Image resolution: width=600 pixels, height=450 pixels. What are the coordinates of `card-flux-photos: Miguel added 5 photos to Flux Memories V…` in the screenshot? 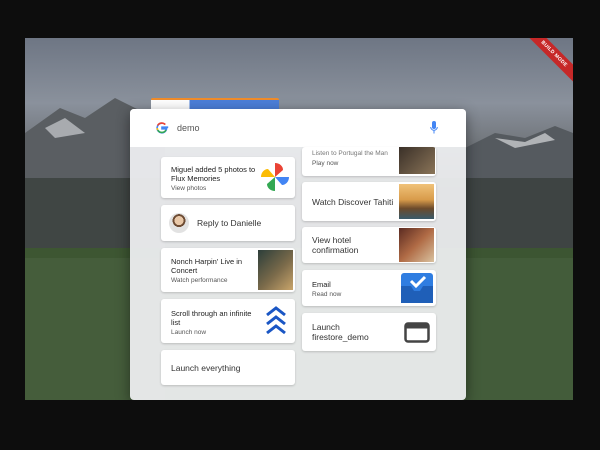 It's located at (228, 177).